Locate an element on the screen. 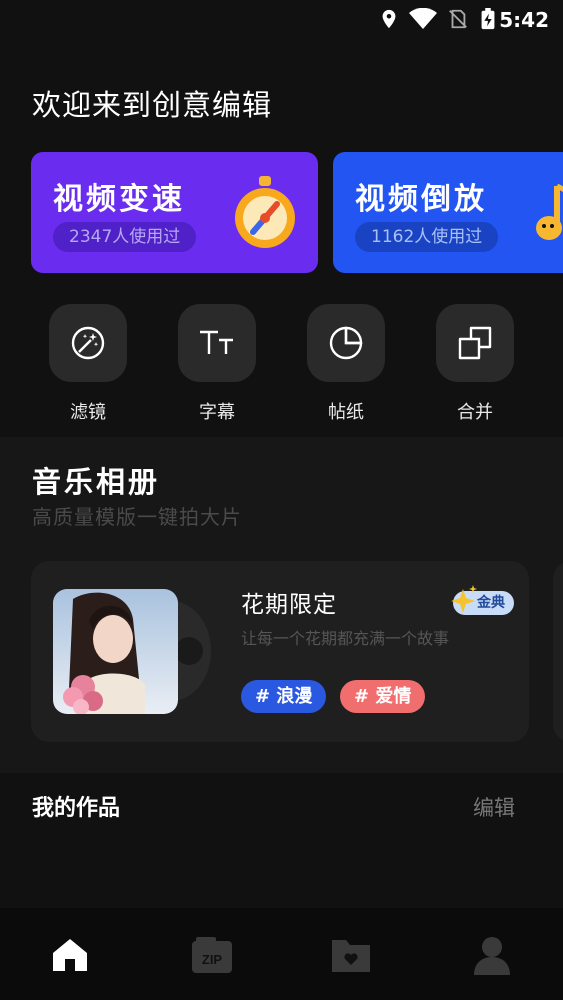  tool-label: 合并 is located at coordinates (475, 412).